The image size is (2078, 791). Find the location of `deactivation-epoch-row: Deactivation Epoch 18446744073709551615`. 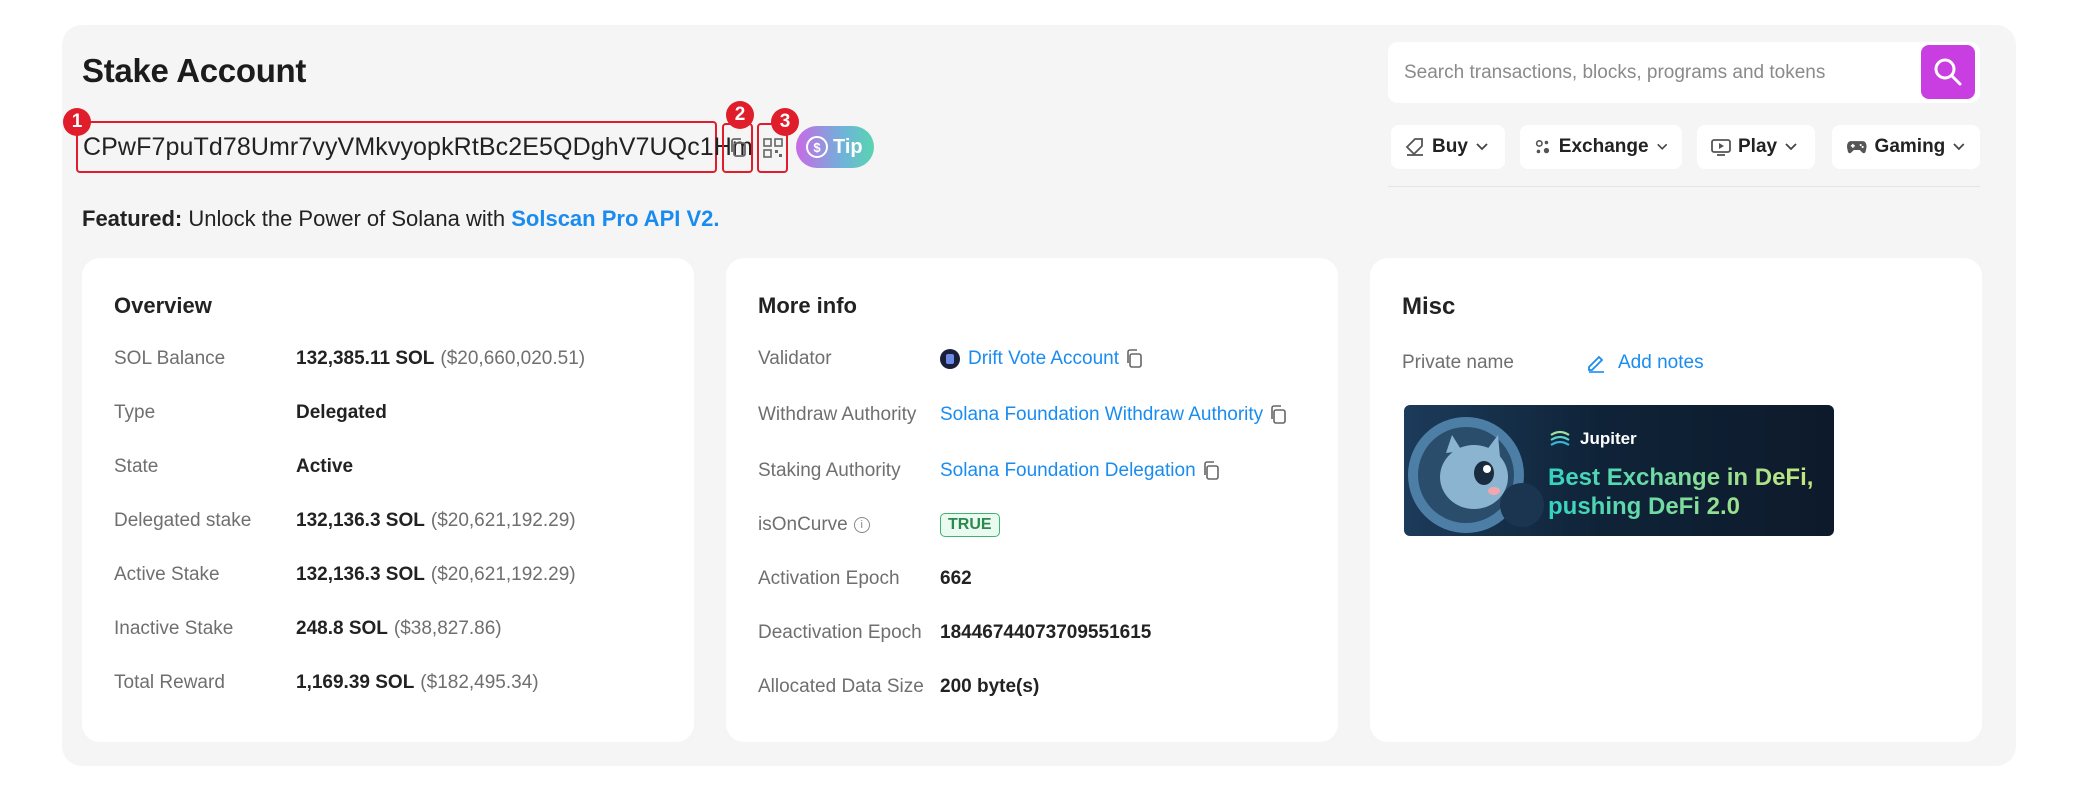

deactivation-epoch-row: Deactivation Epoch 18446744073709551615 is located at coordinates (954, 633).